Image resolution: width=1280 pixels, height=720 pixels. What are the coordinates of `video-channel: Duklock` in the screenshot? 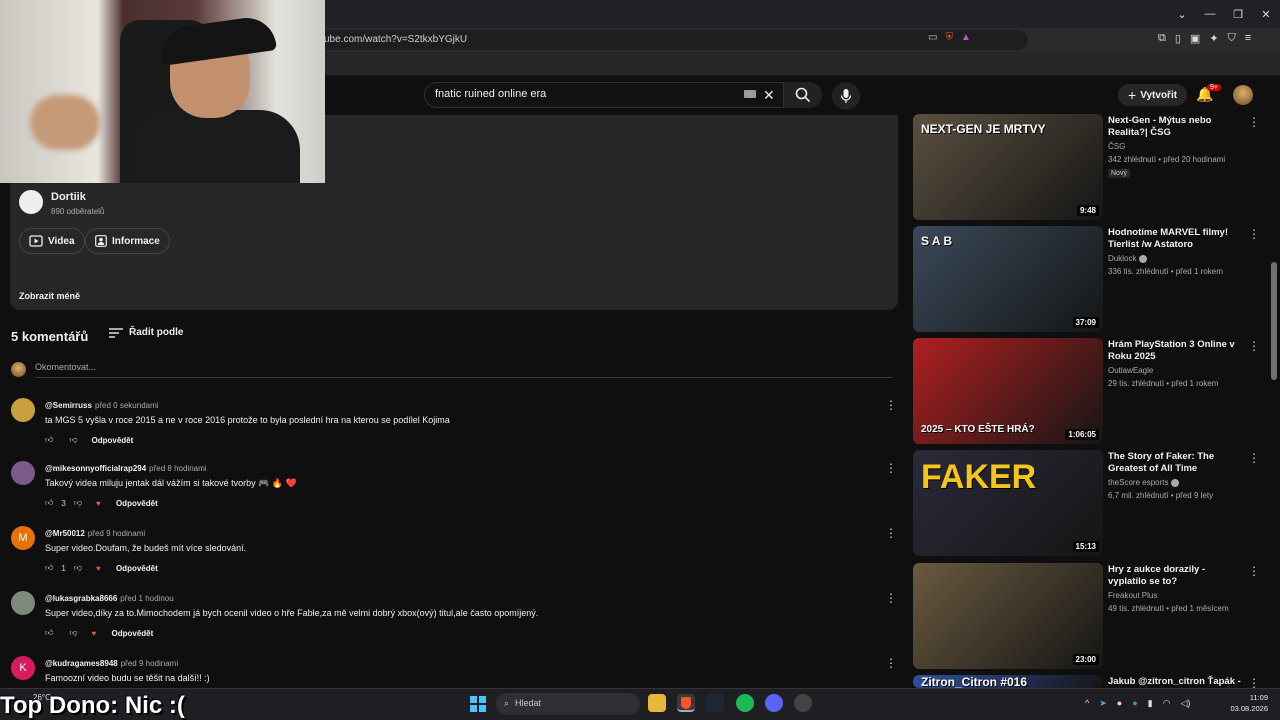 It's located at (1128, 258).